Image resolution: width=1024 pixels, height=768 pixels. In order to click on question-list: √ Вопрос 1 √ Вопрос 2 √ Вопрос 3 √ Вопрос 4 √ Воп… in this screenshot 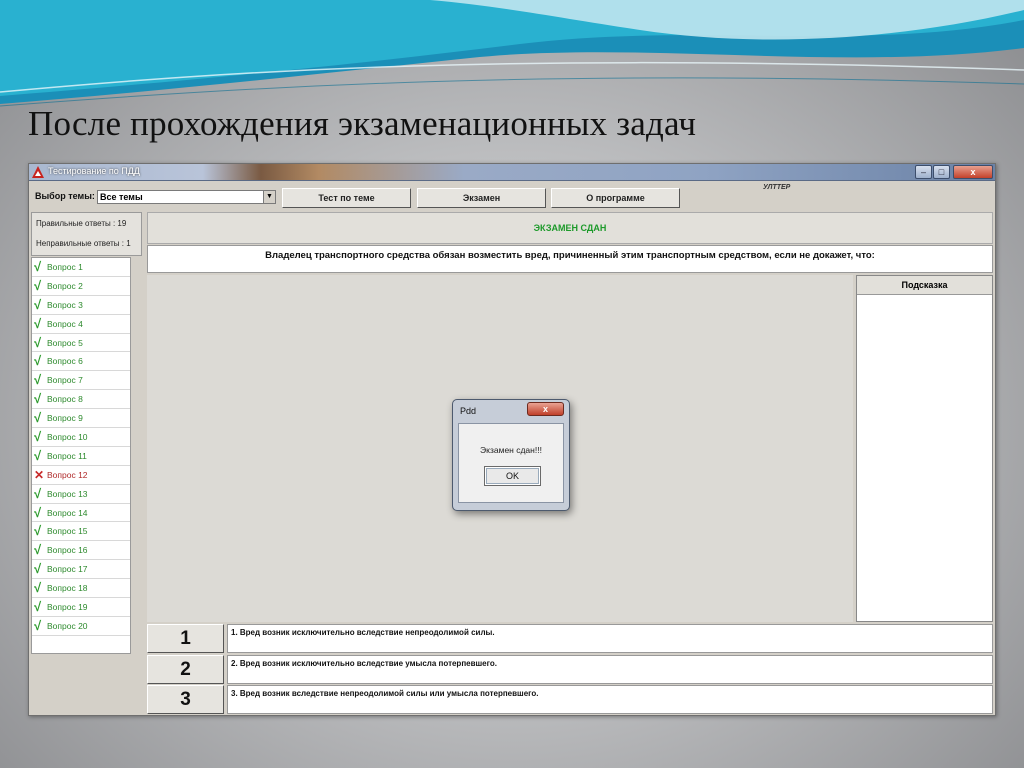, I will do `click(81, 455)`.